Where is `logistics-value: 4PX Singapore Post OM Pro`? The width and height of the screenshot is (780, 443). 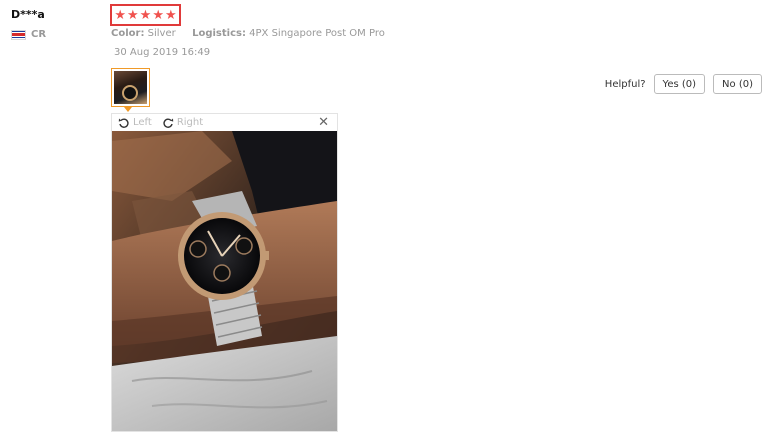
logistics-value: 4PX Singapore Post OM Pro is located at coordinates (317, 33).